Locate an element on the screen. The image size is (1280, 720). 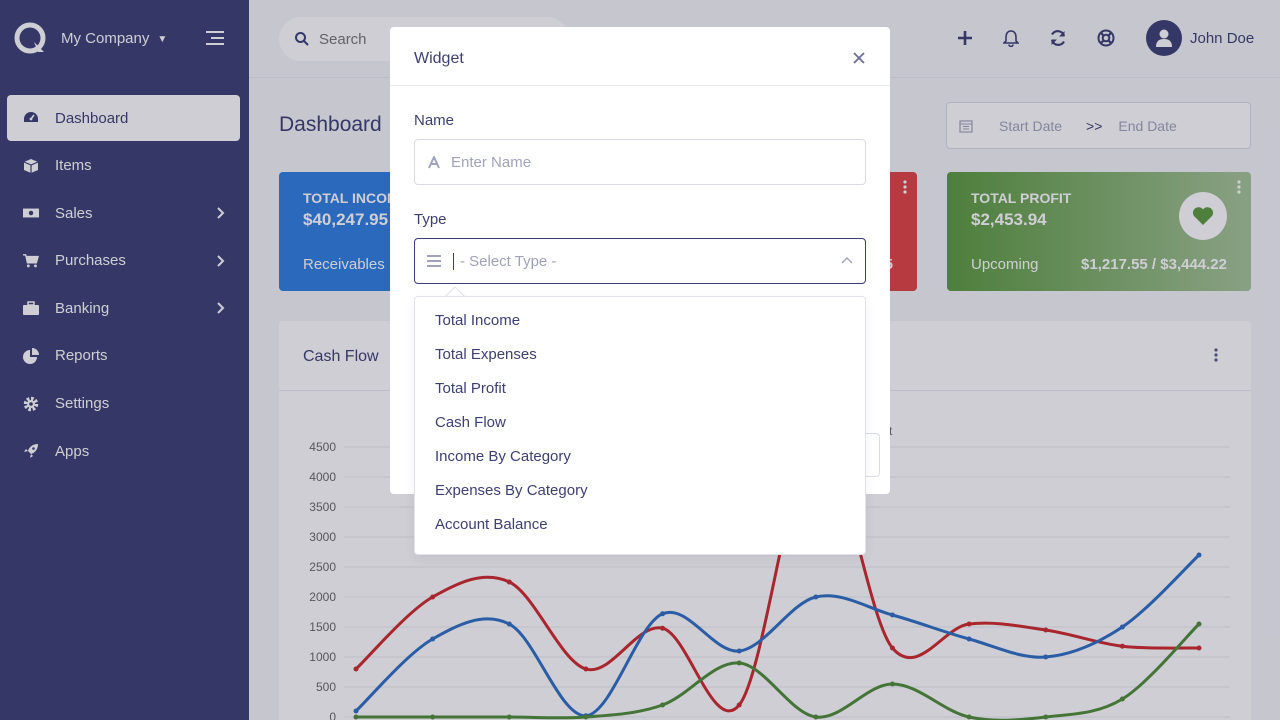
name-label: Name is located at coordinates (434, 120).